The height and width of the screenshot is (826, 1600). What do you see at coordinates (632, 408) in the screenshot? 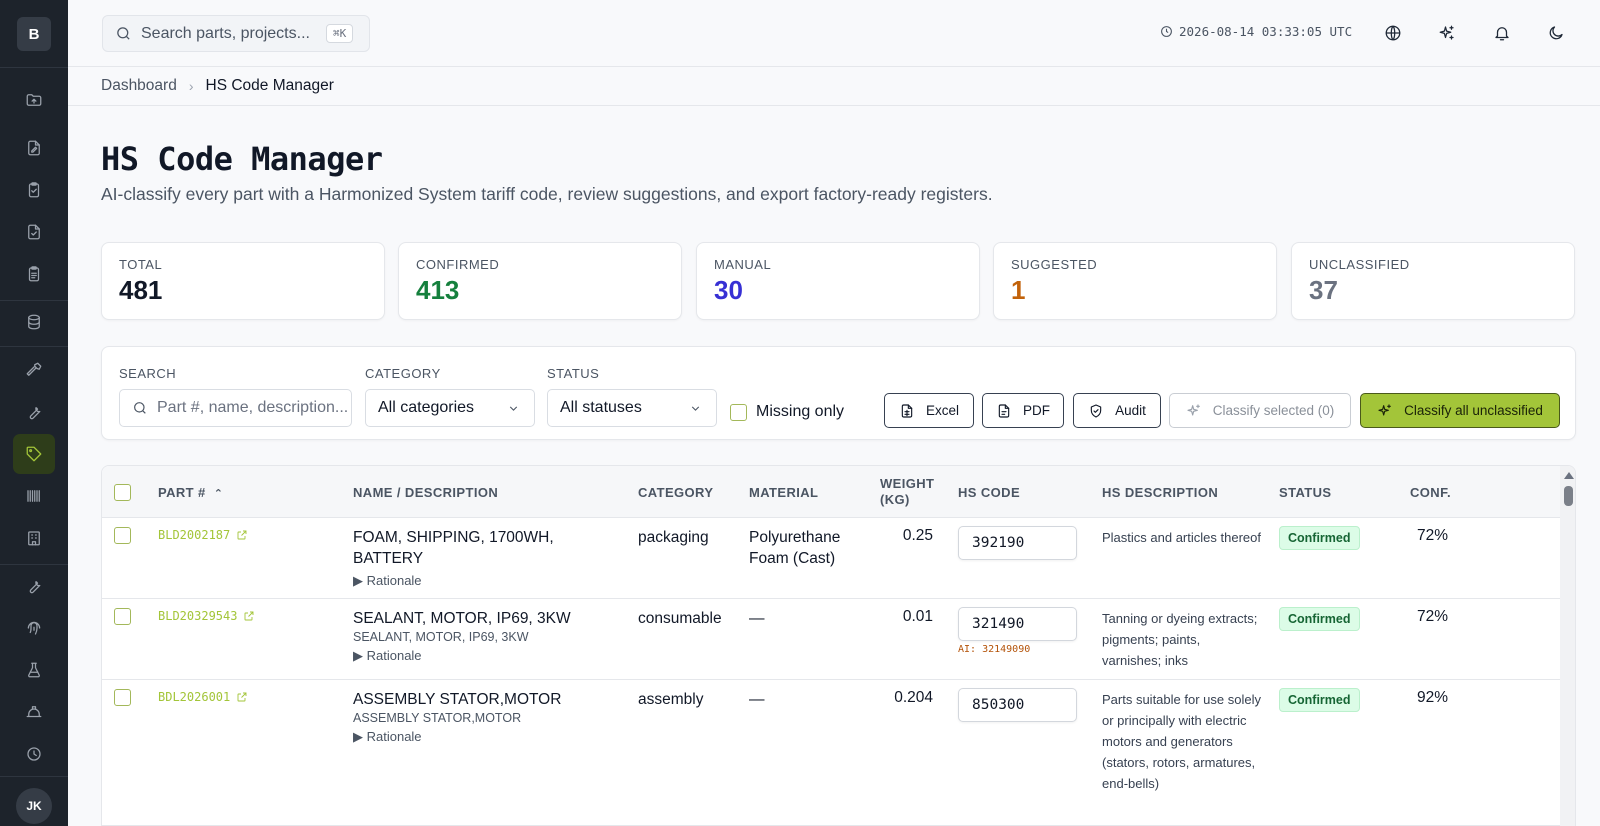
I see `status-select: All statuses` at bounding box center [632, 408].